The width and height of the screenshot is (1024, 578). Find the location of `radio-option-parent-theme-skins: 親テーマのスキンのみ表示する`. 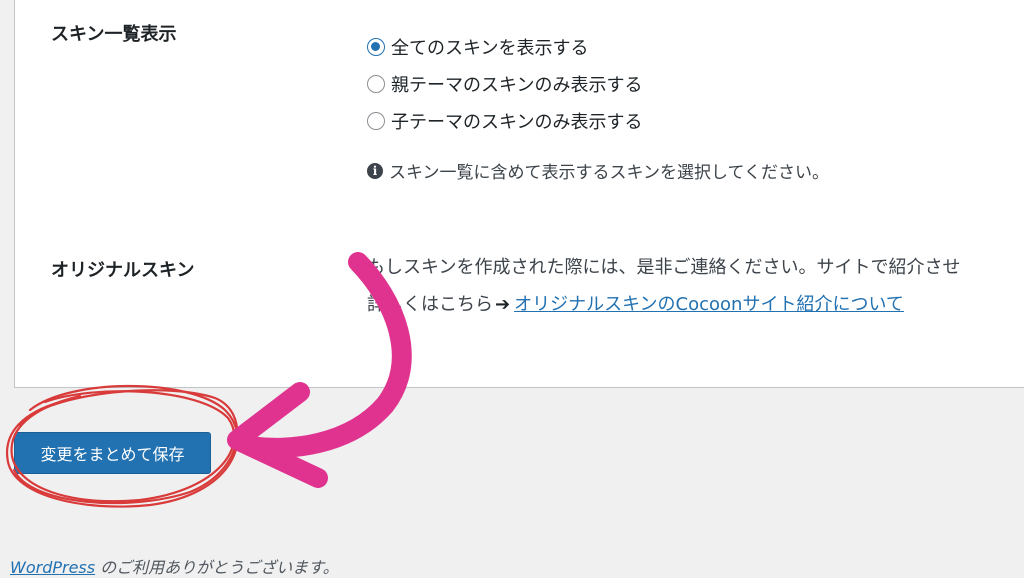

radio-option-parent-theme-skins: 親テーマのスキンのみ表示する is located at coordinates (504, 84).